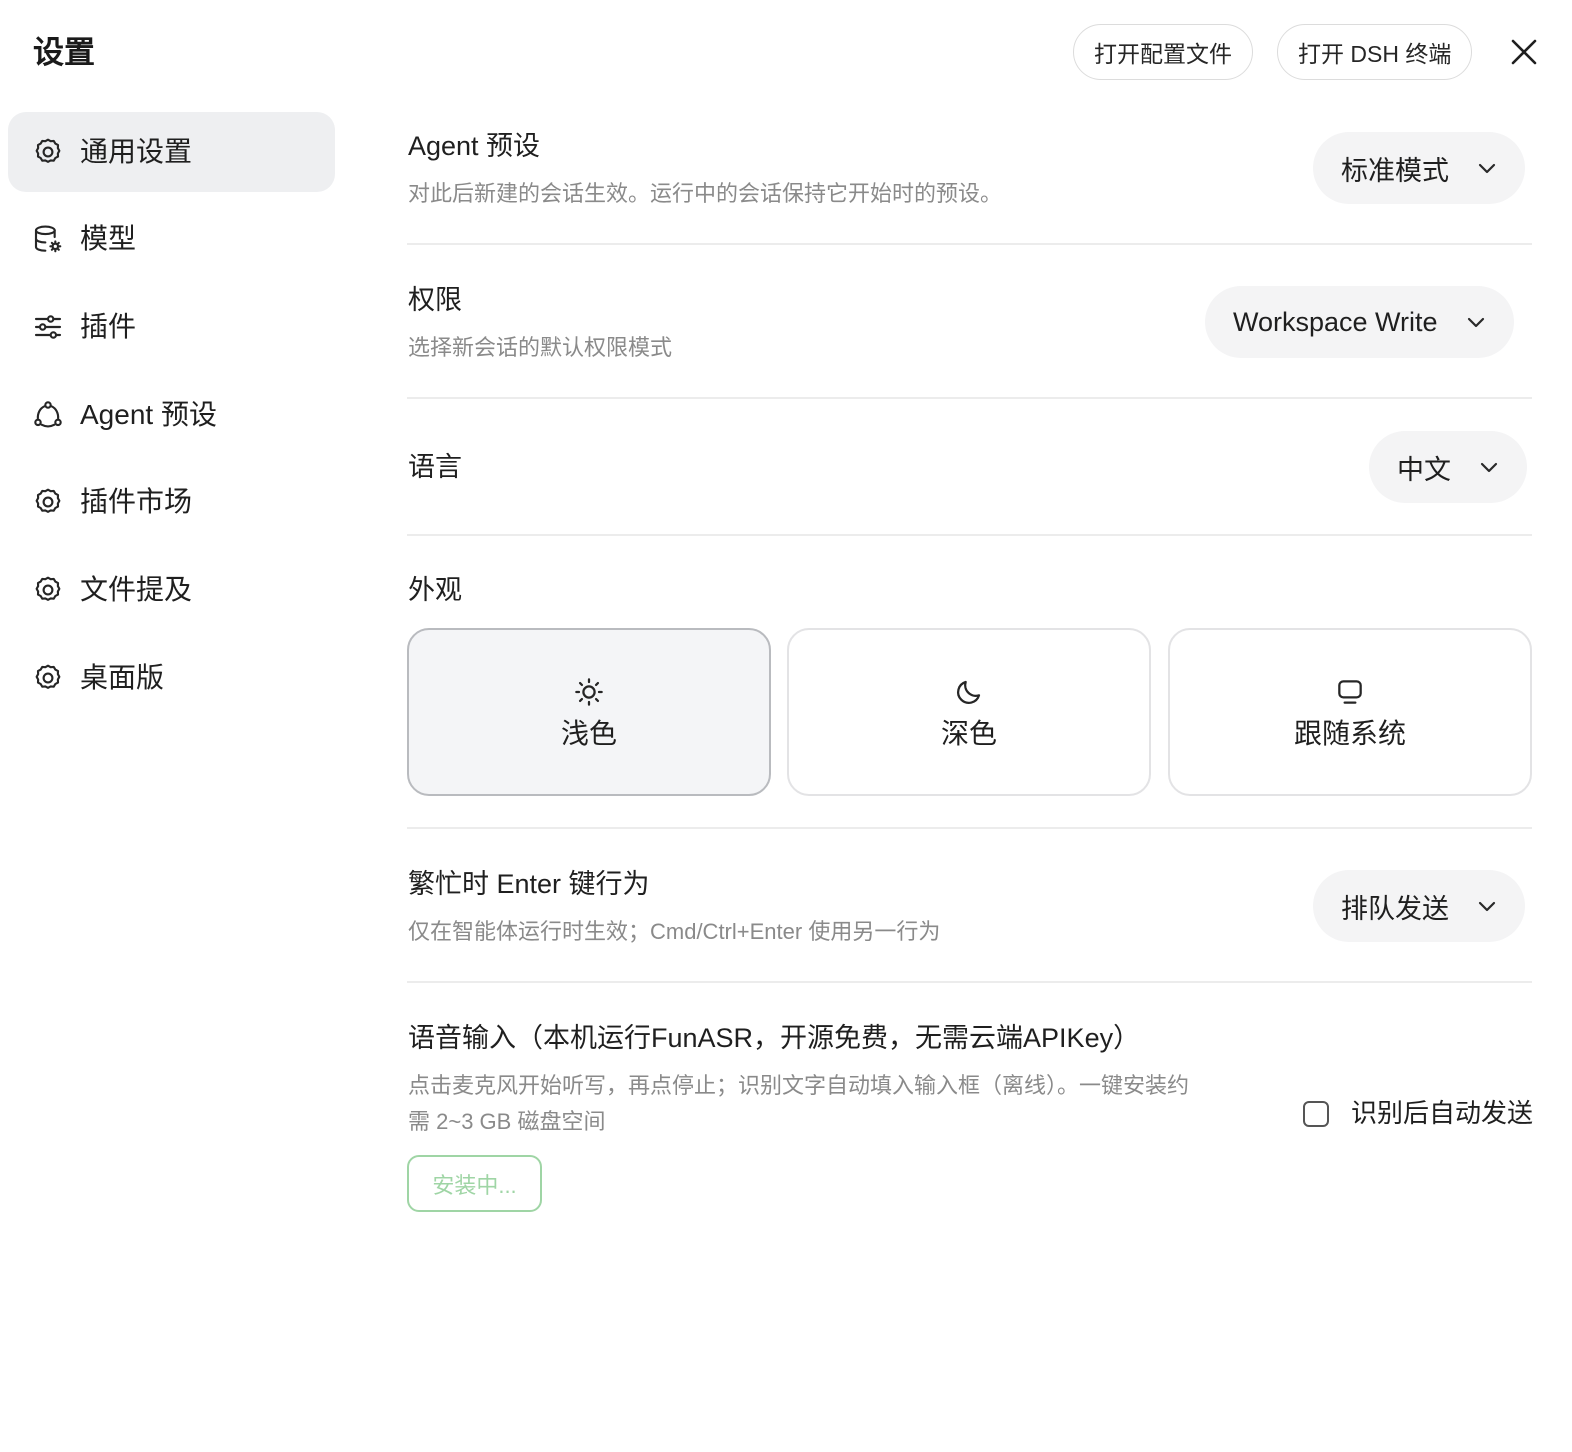  What do you see at coordinates (108, 238) in the screenshot?
I see `sidebar-item-label: 模型` at bounding box center [108, 238].